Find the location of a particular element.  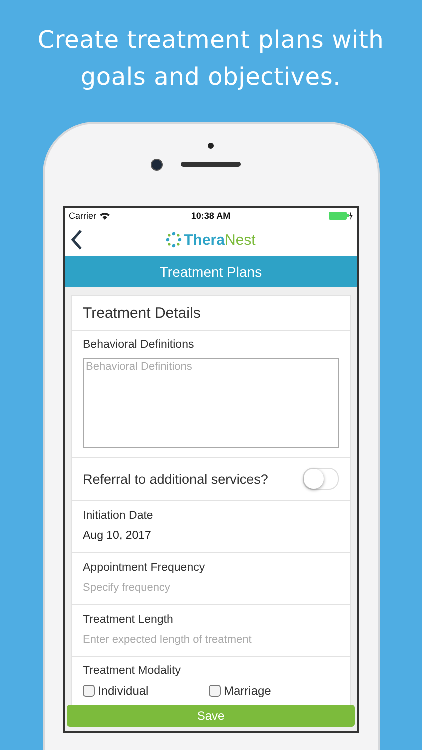

camera-icon is located at coordinates (156, 165).